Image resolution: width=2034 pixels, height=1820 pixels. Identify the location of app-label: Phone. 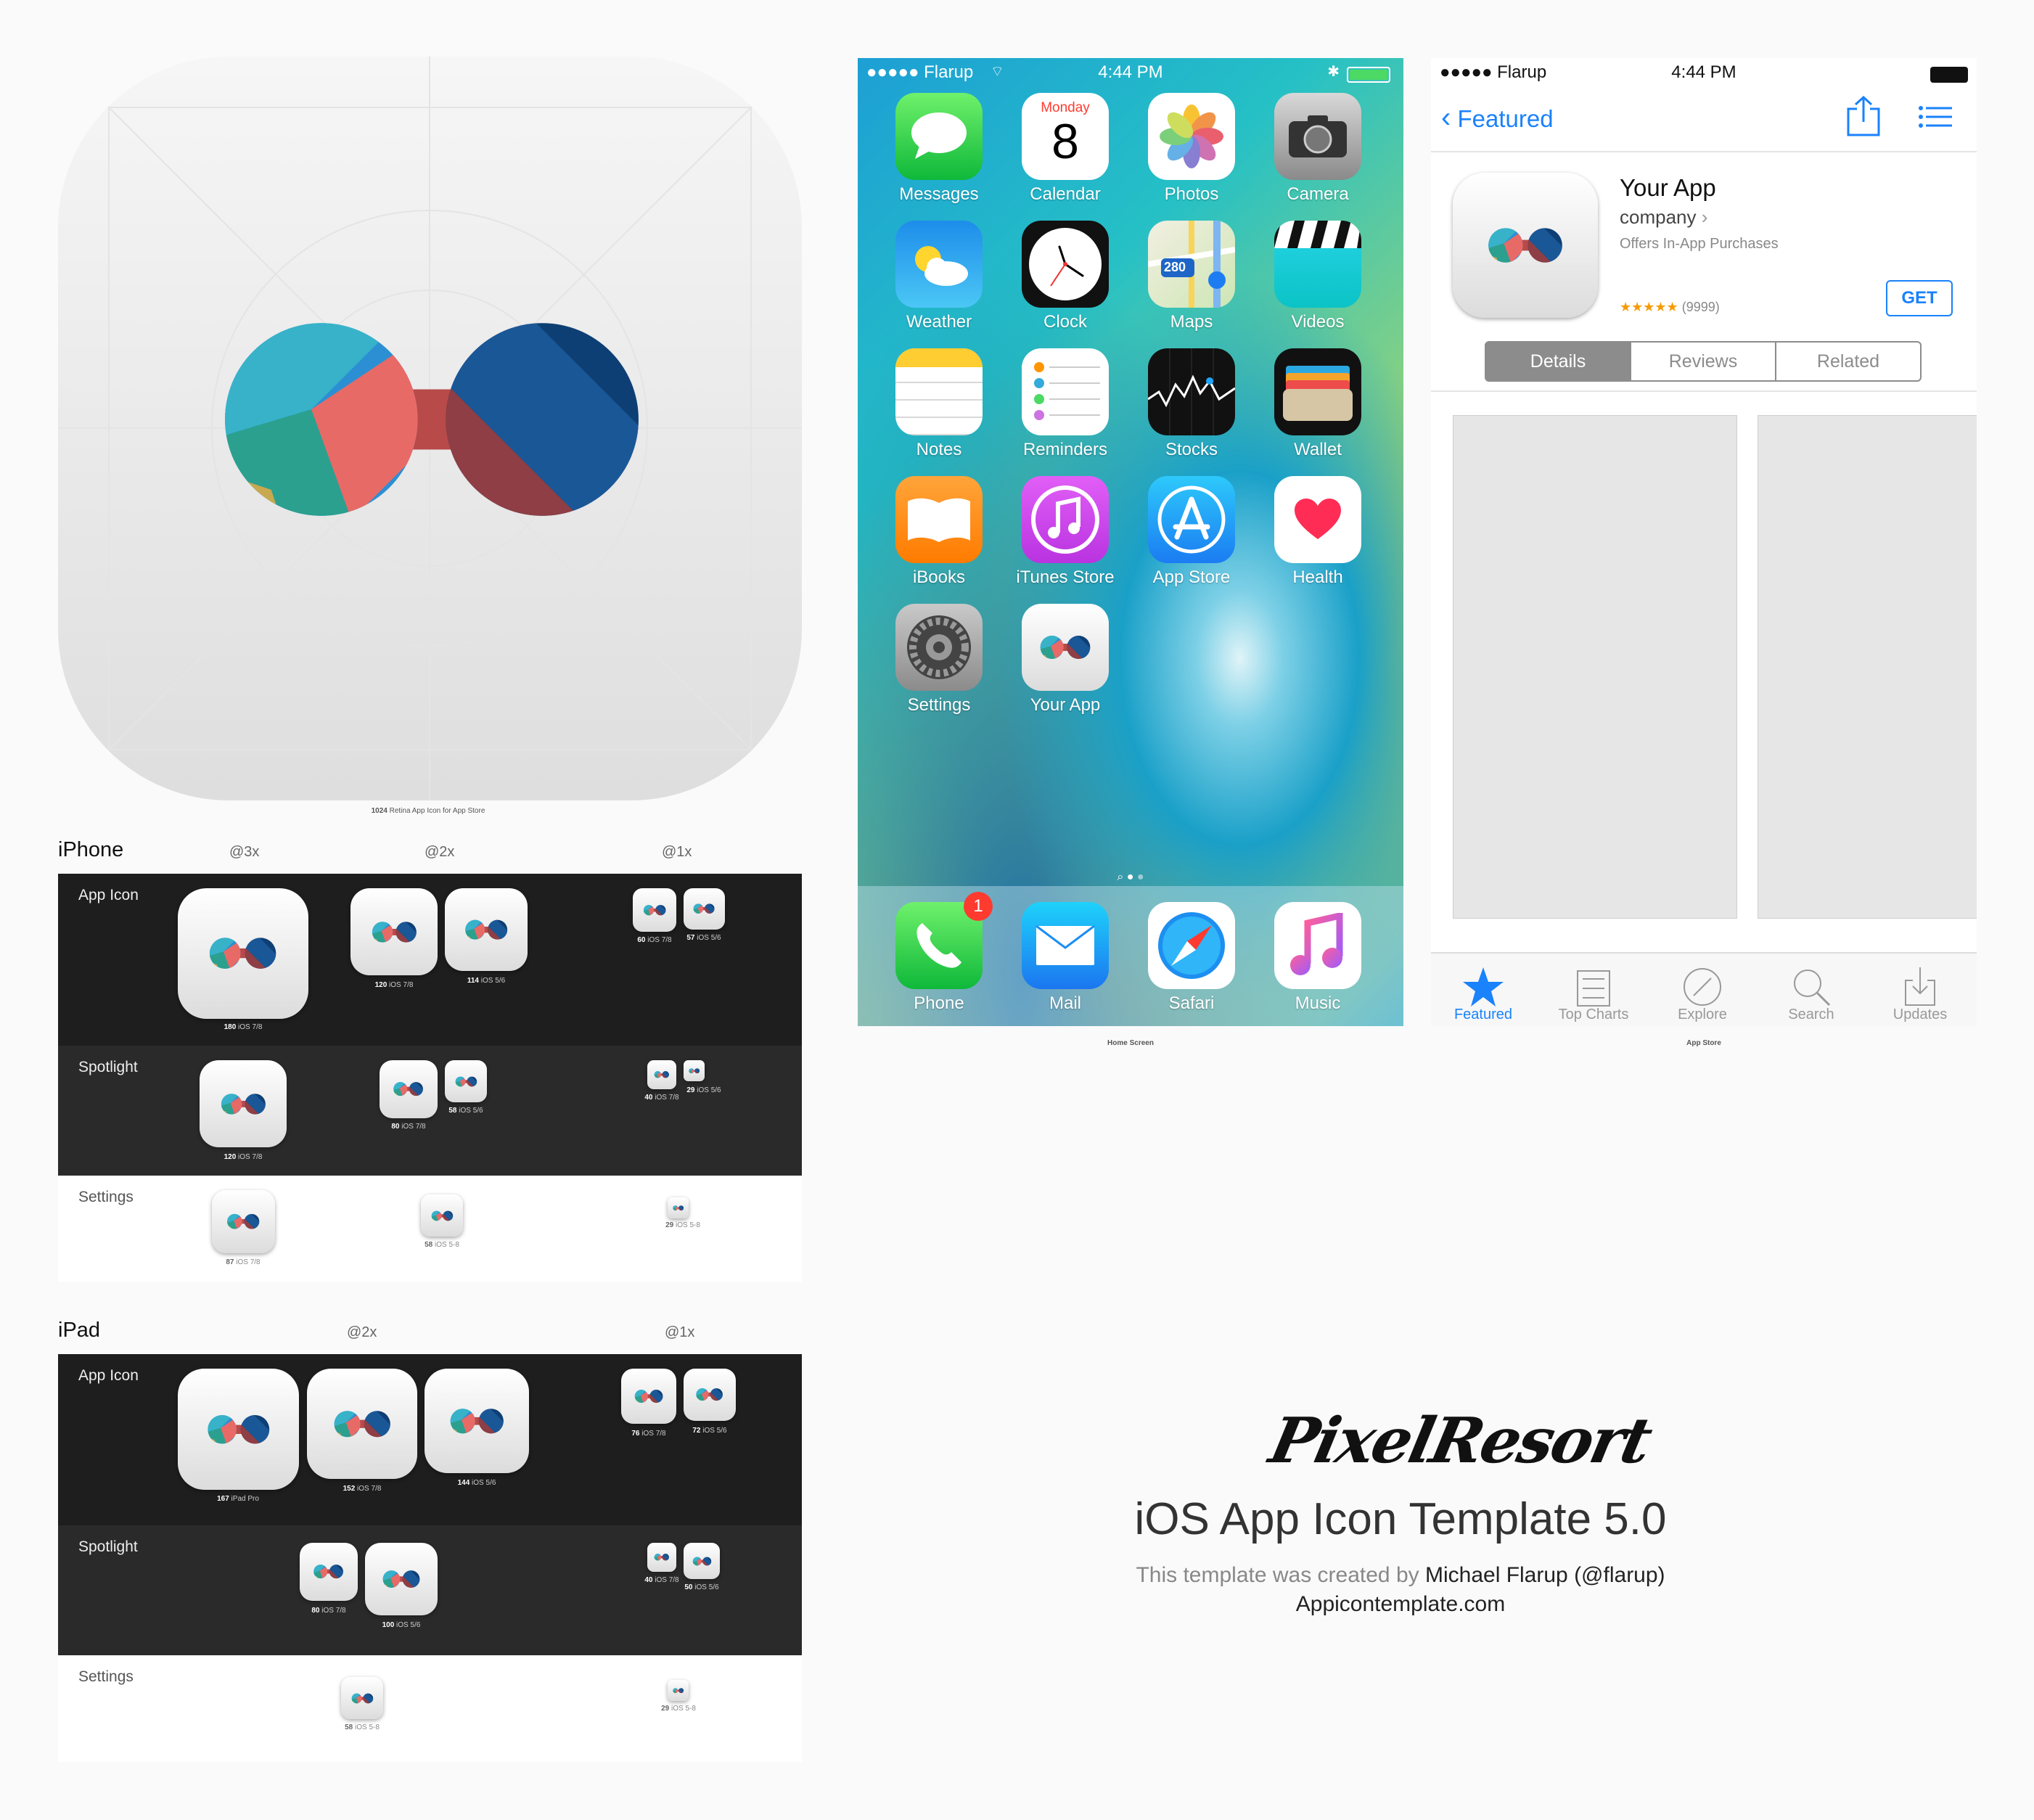
(939, 1003).